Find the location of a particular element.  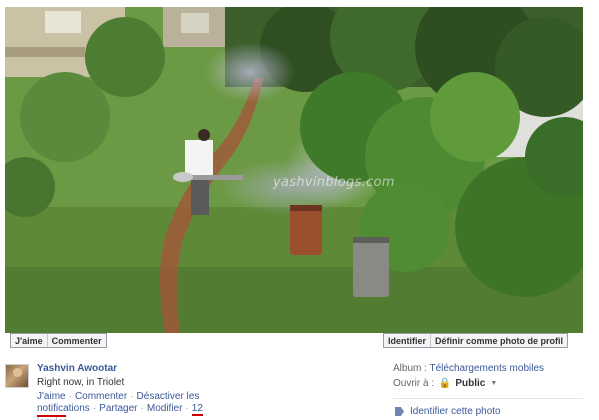

album-row: Album : Téléchargements mobiles is located at coordinates (468, 368).